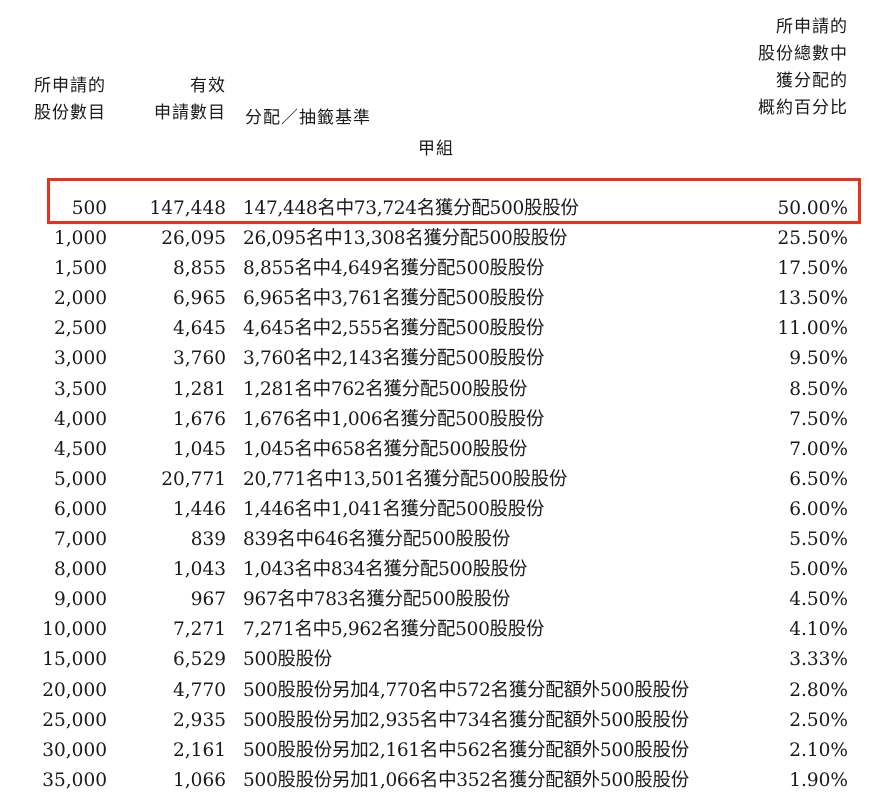  I want to click on header-shares-applied: 所申請的 股份數目, so click(70, 100).